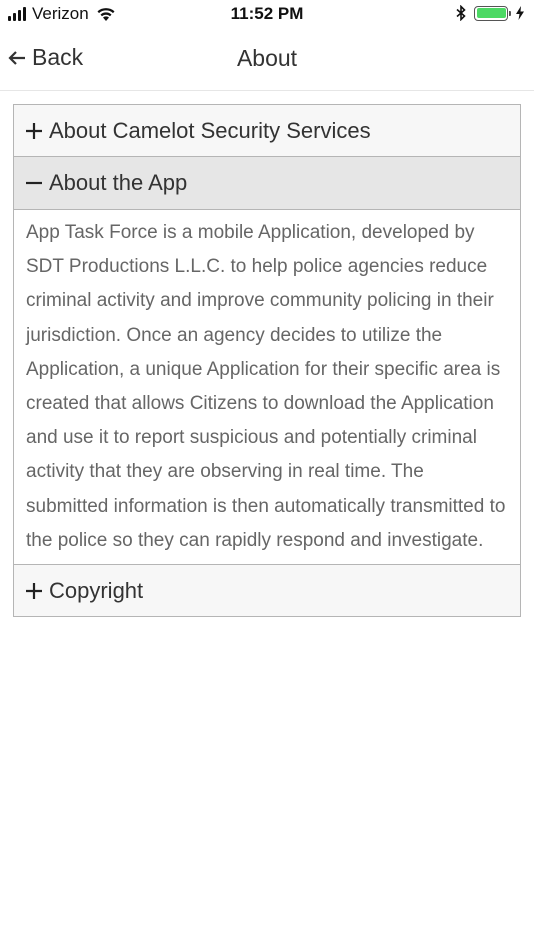  Describe the element at coordinates (34, 183) in the screenshot. I see `minus-icon` at that location.